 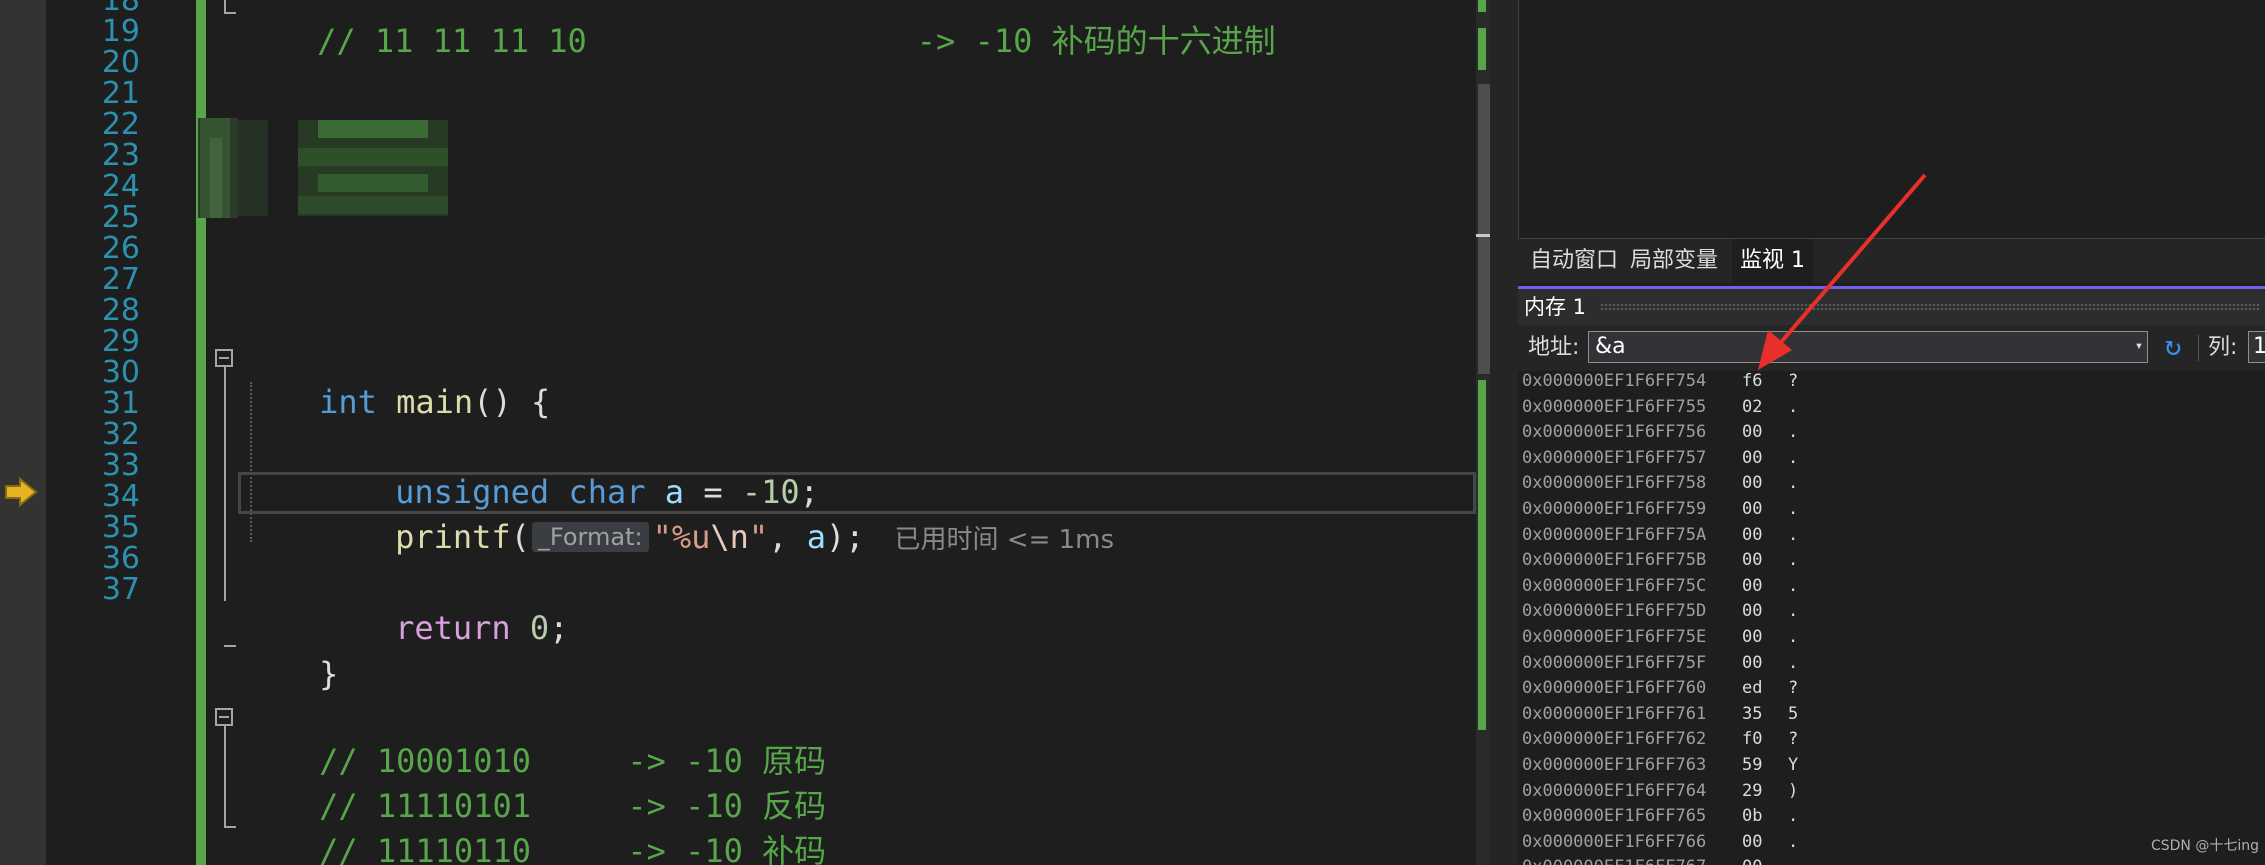 I want to click on memory-address: 0x000000EF1F6FF755, so click(x=1614, y=406).